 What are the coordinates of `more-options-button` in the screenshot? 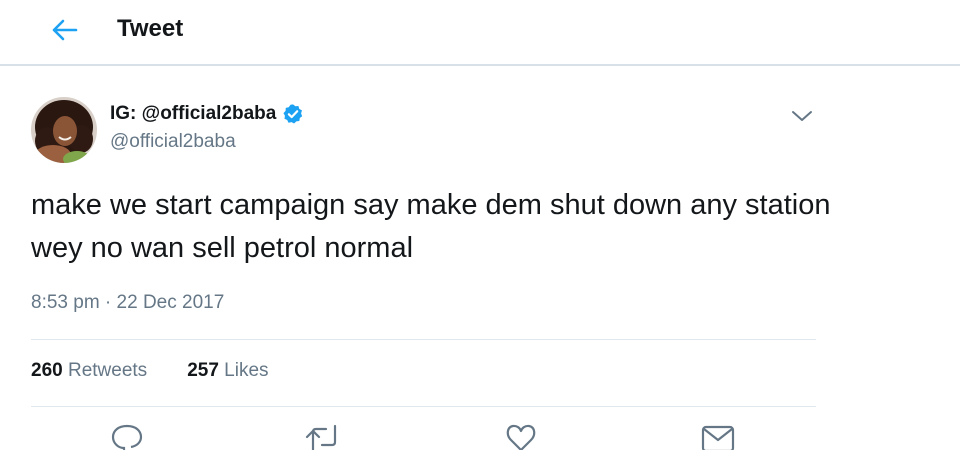 It's located at (802, 116).